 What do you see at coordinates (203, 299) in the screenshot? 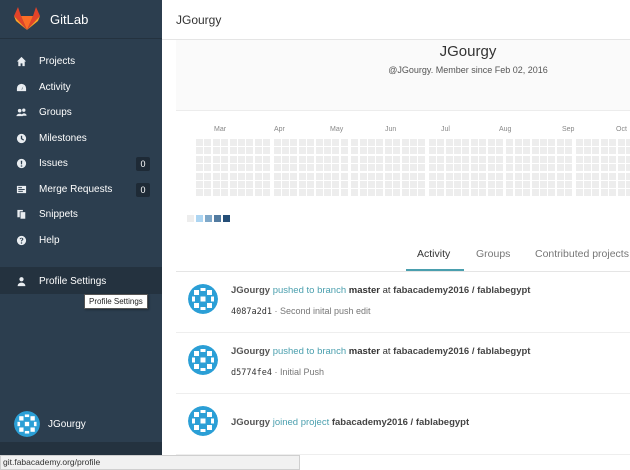
I see `avatar` at bounding box center [203, 299].